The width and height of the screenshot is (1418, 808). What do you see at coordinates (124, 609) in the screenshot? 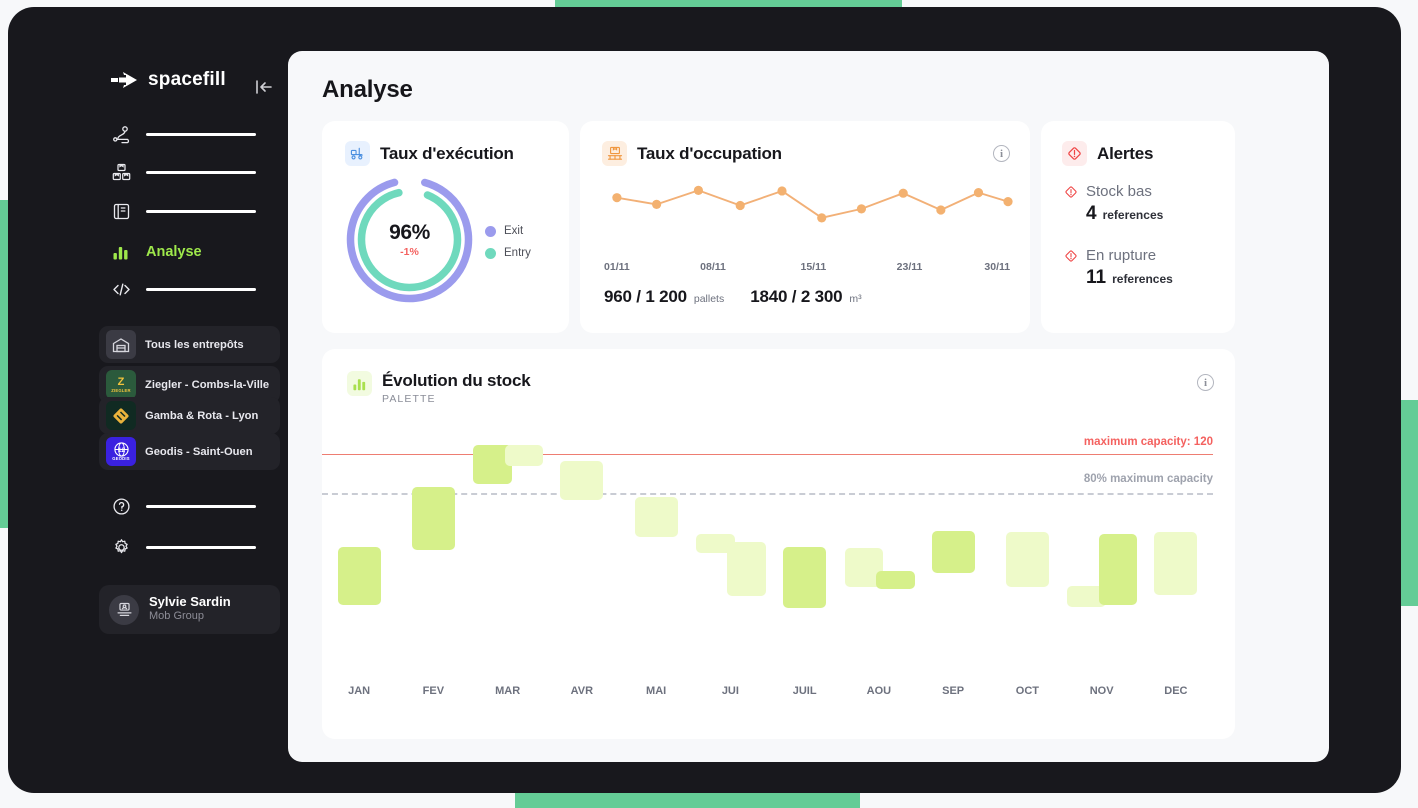
I see `avatar` at bounding box center [124, 609].